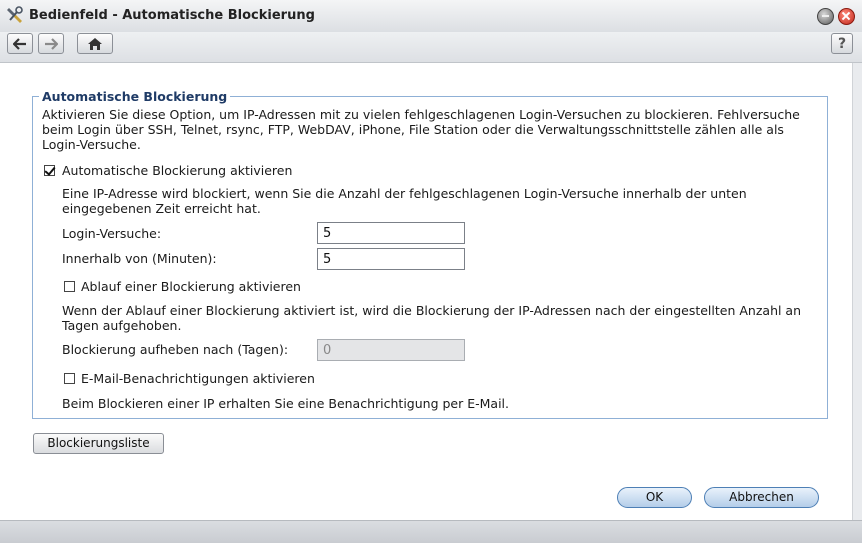  Describe the element at coordinates (431, 531) in the screenshot. I see `bottom-bar` at that location.